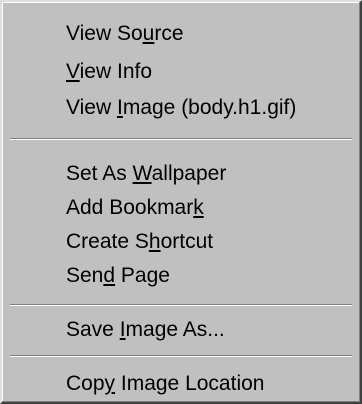  What do you see at coordinates (209, 107) in the screenshot?
I see `menu-item-label: mage (body.h1.gif)` at bounding box center [209, 107].